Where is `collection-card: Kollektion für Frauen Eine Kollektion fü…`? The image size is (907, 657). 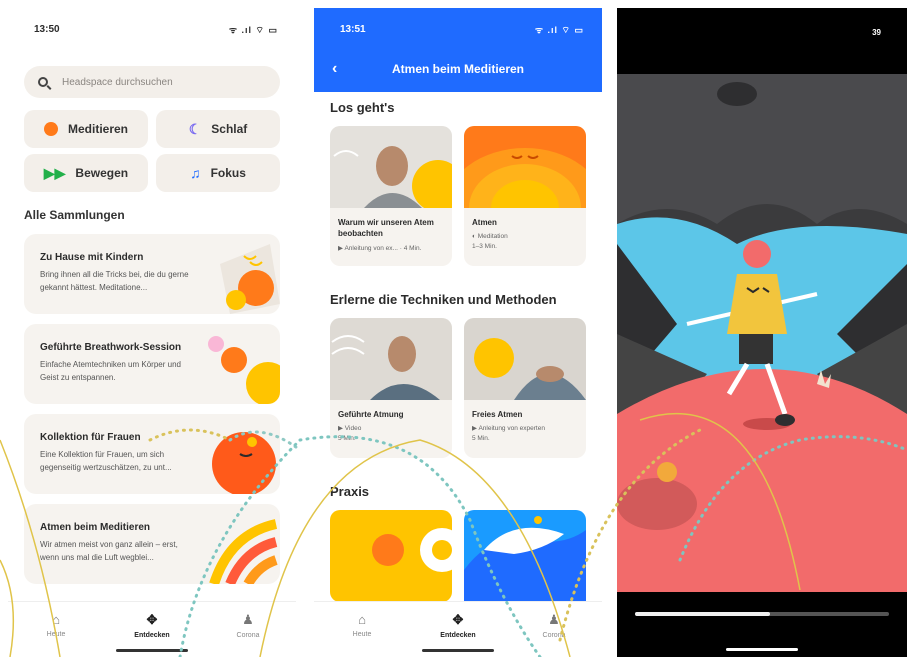
collection-card: Kollektion für Frauen Eine Kollektion fü… is located at coordinates (152, 454).